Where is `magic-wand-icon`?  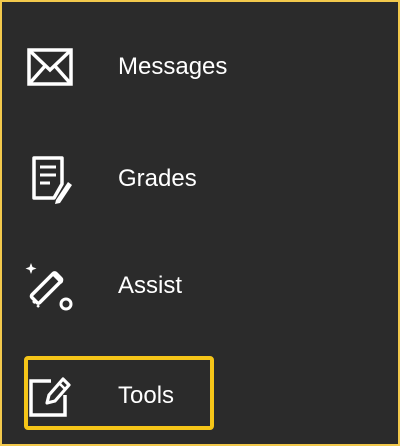
magic-wand-icon is located at coordinates (50, 286).